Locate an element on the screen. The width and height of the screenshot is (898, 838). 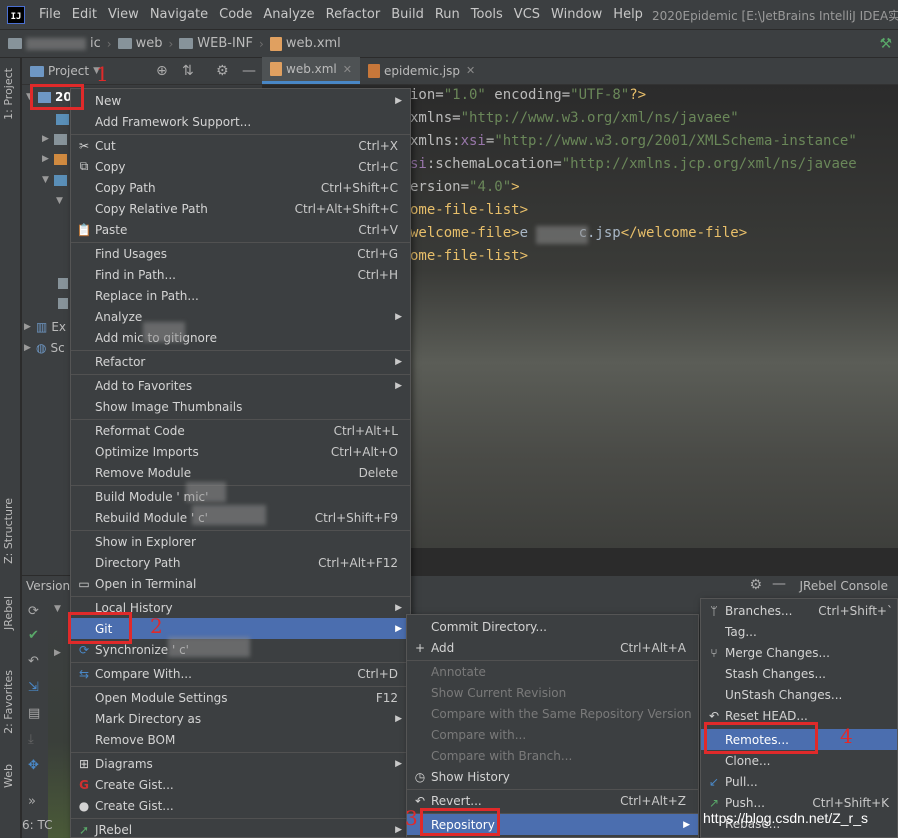
jsp-file-icon is located at coordinates (373, 70).